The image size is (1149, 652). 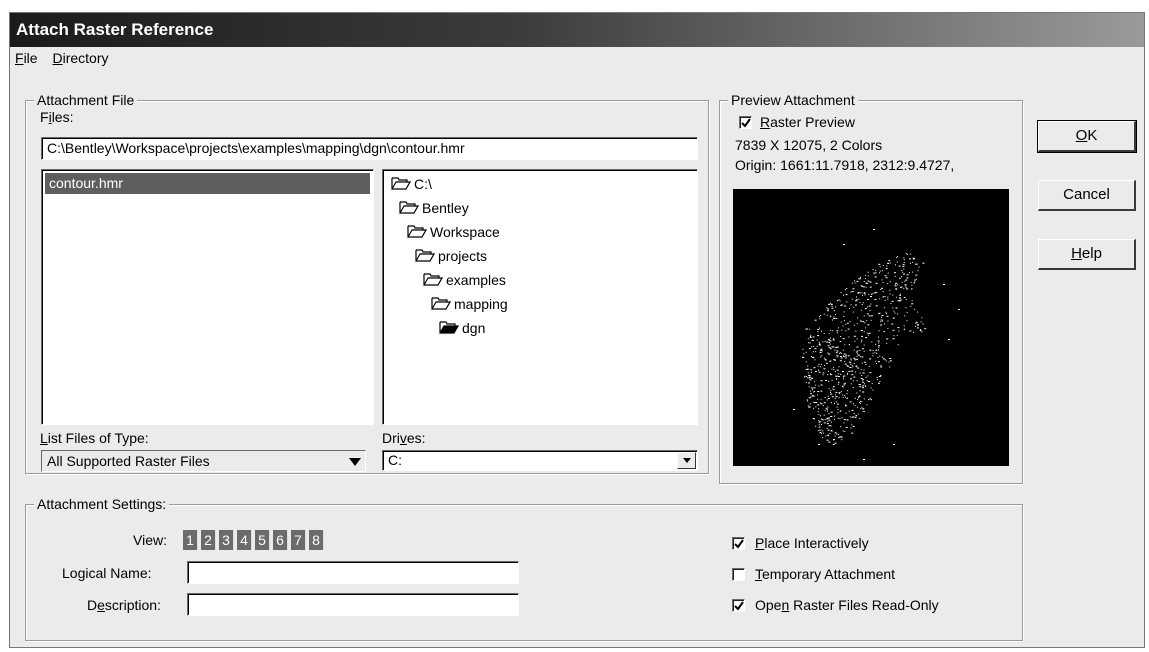 I want to click on open-read-only-label: Open Raster Files Read-Only, so click(x=847, y=605).